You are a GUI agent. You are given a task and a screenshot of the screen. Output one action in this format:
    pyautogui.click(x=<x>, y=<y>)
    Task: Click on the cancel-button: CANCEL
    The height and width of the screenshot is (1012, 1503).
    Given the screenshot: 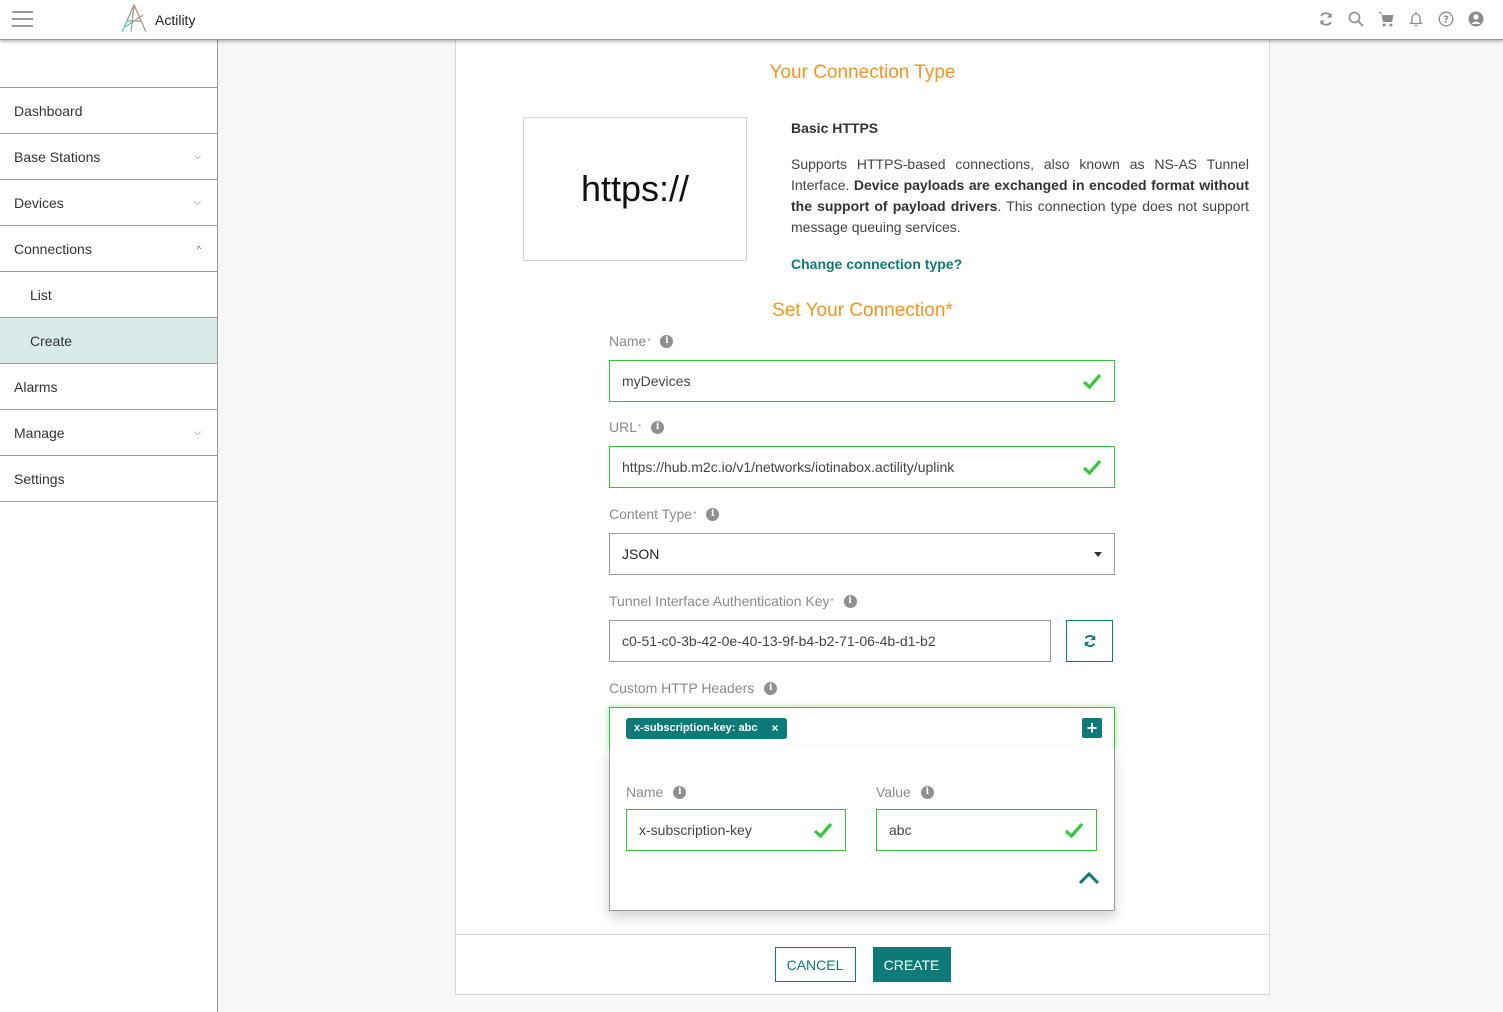 What is the action you would take?
    pyautogui.click(x=815, y=964)
    